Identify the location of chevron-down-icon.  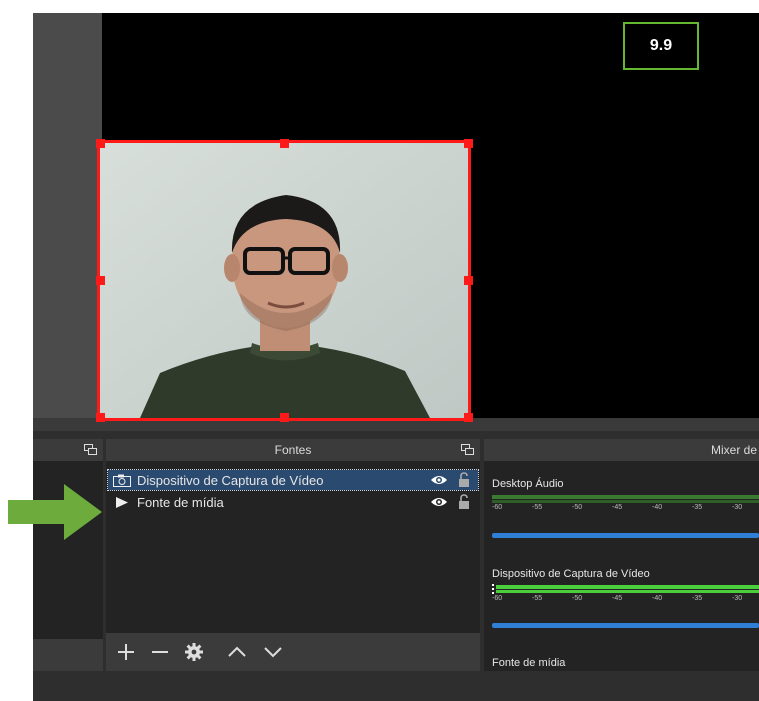
(273, 652).